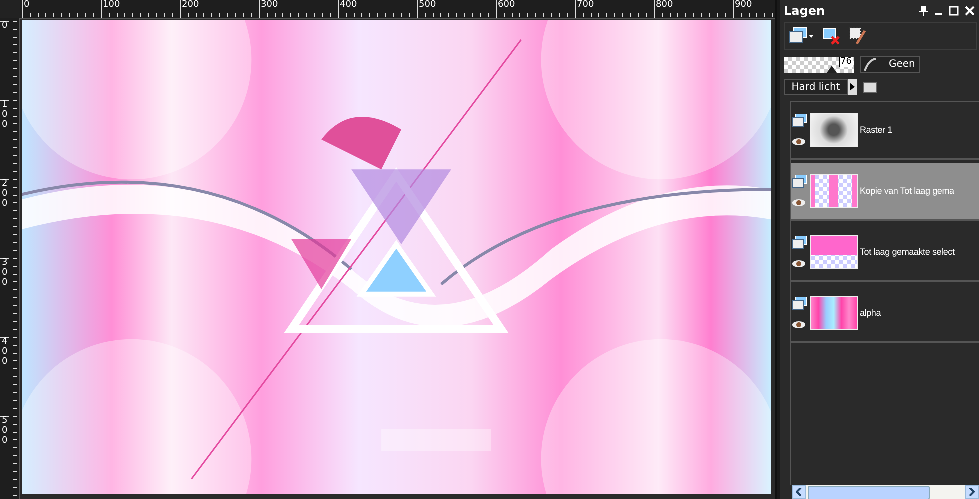  I want to click on layer-name: Kopie van Tot laag gema, so click(907, 191).